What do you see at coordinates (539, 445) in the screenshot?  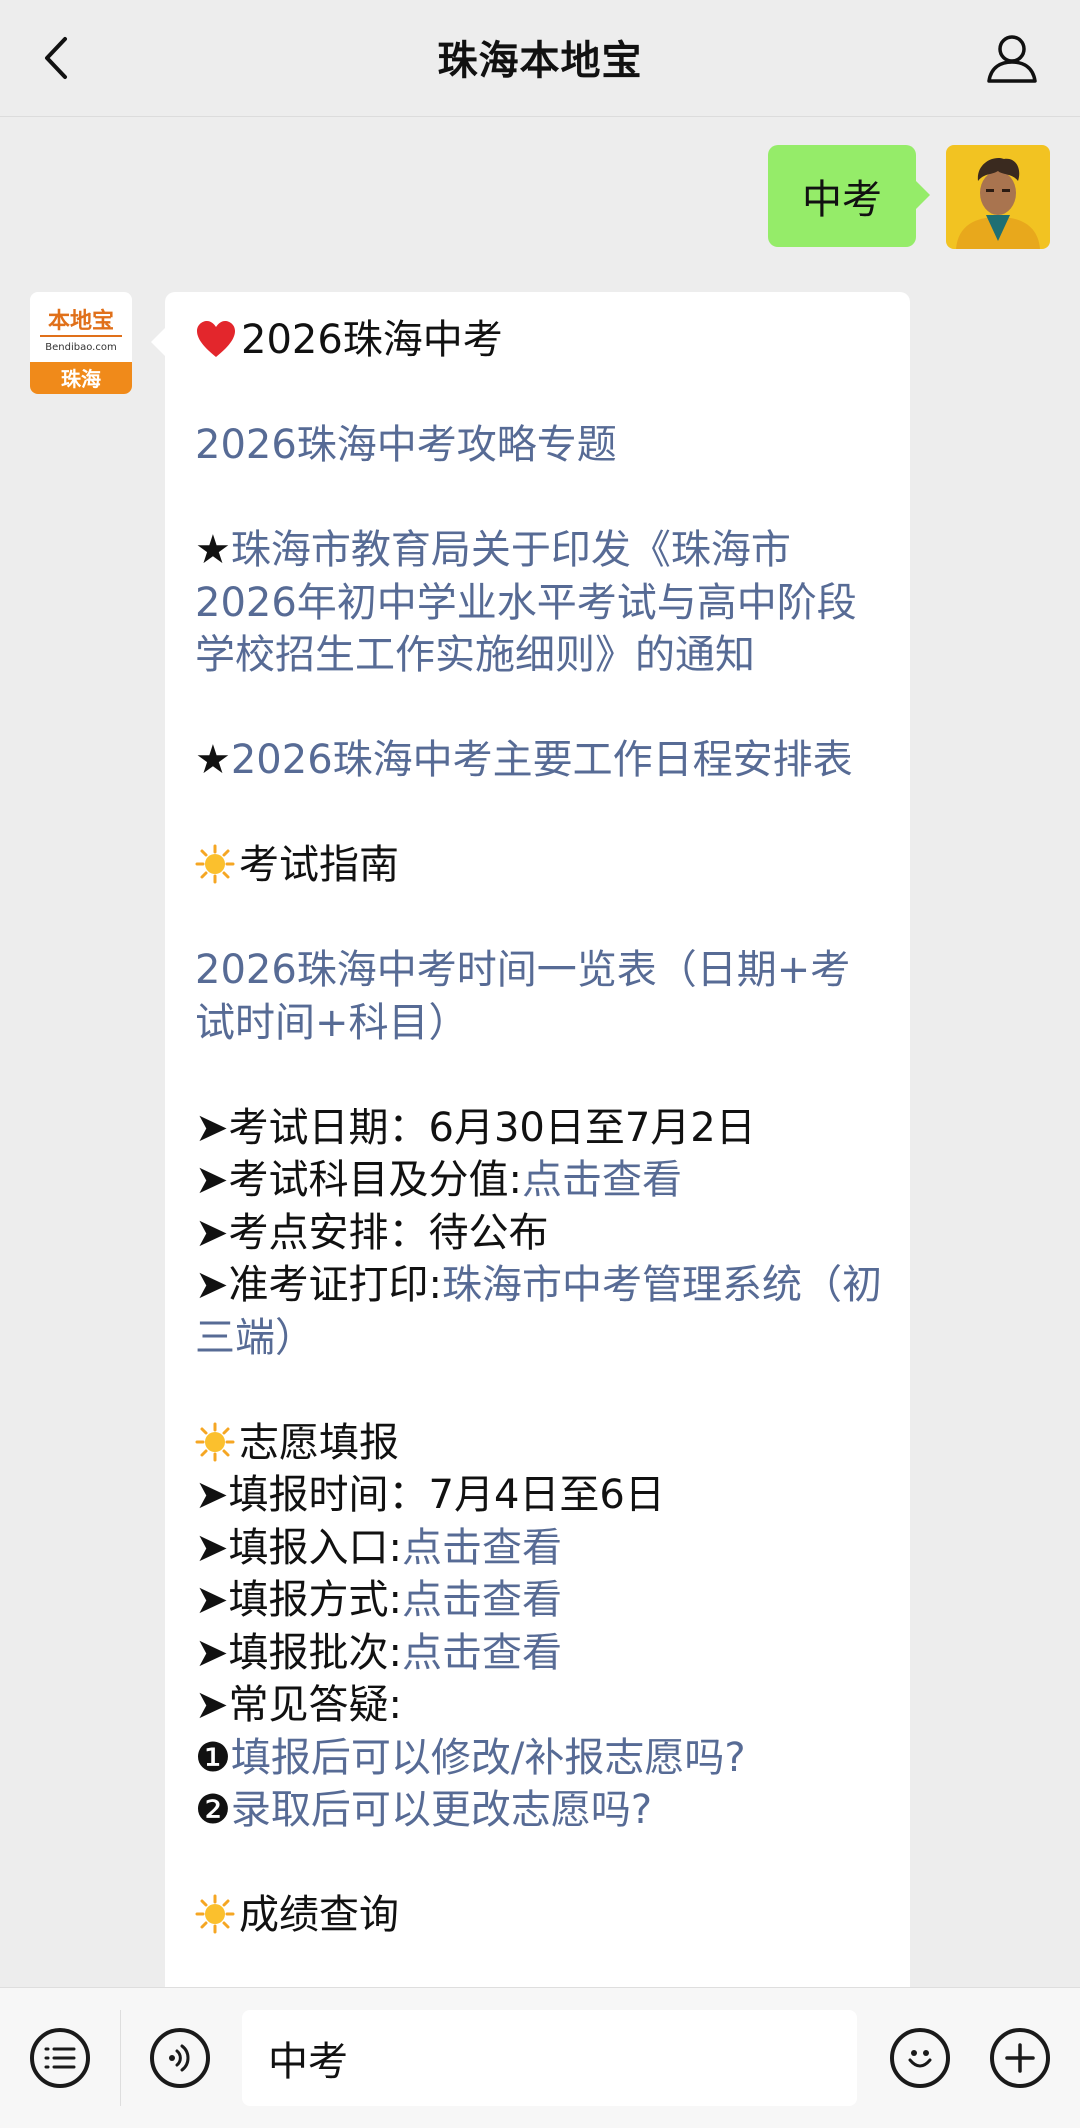 I see `topic-link: 2026珠海中考攻略专题` at bounding box center [539, 445].